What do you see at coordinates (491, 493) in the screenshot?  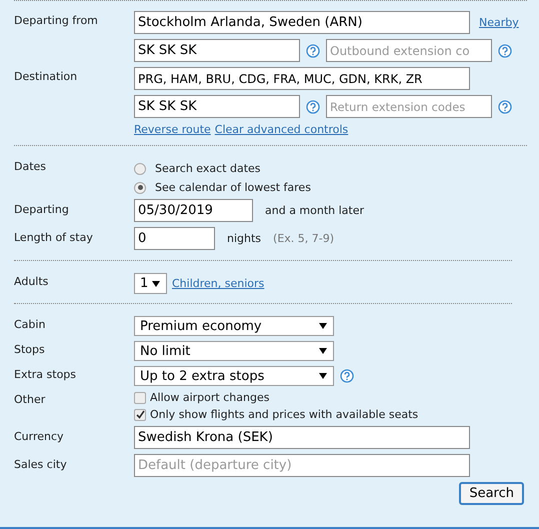 I see `search-button: Search` at bounding box center [491, 493].